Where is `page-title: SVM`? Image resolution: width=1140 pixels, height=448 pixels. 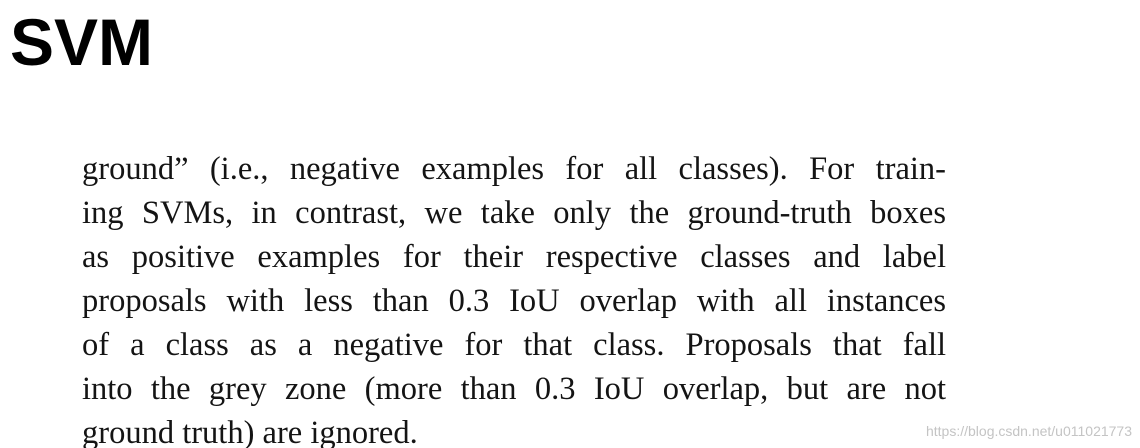
page-title: SVM is located at coordinates (82, 42).